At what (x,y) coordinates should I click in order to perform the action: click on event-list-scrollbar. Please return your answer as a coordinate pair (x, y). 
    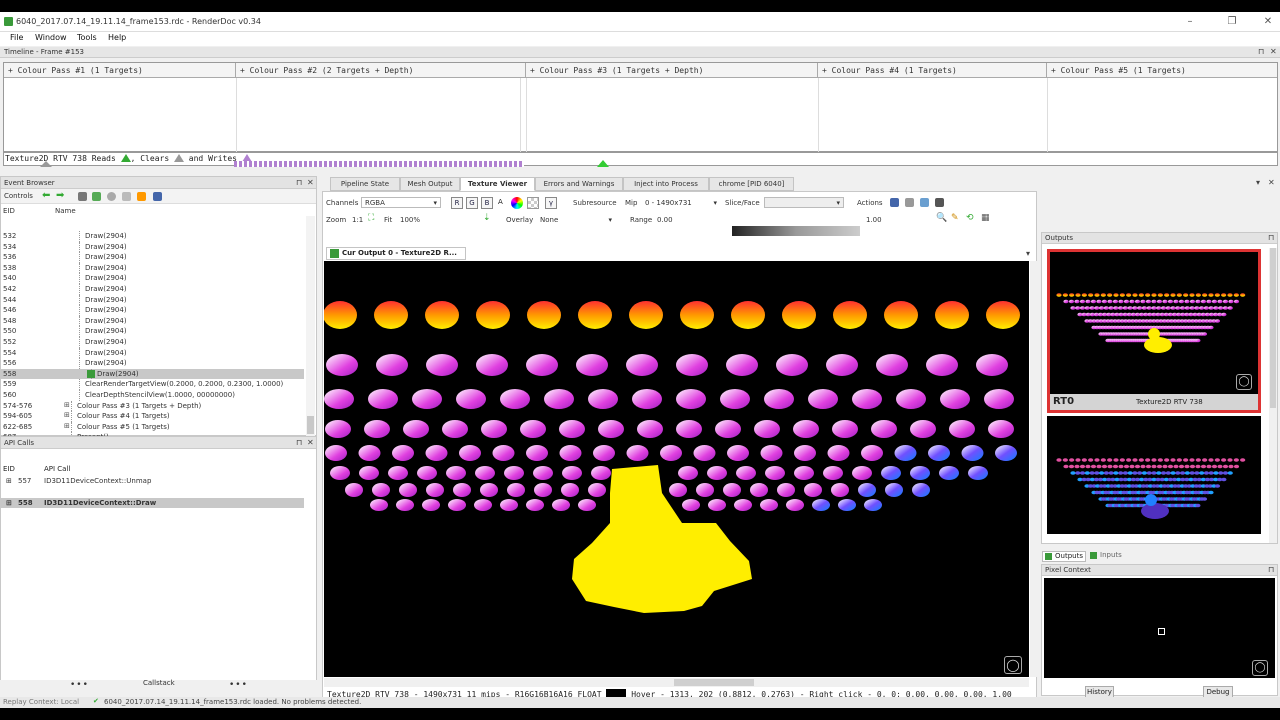
    Looking at the image, I should click on (310, 326).